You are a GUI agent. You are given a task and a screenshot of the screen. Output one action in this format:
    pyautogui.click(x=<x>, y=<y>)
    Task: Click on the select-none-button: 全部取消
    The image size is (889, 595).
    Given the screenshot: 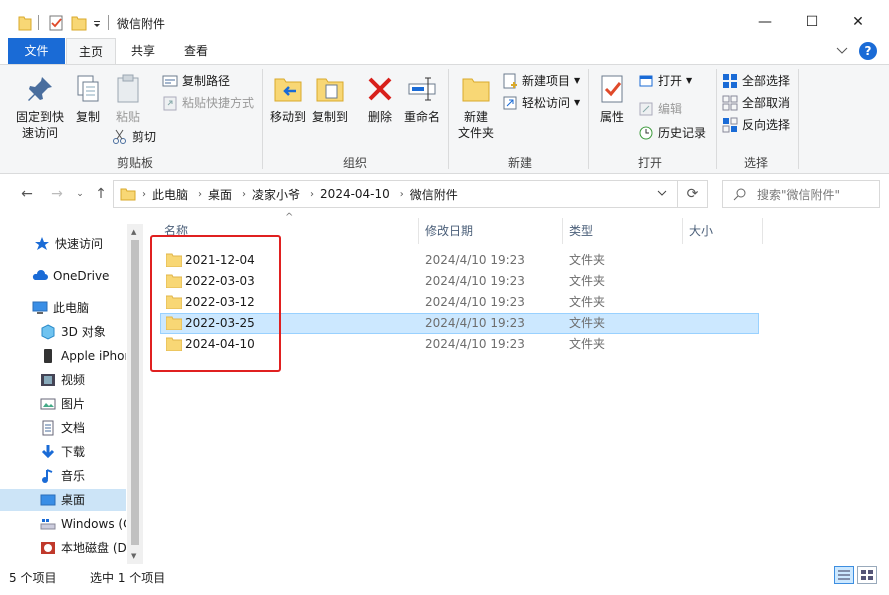 What is the action you would take?
    pyautogui.click(x=756, y=103)
    